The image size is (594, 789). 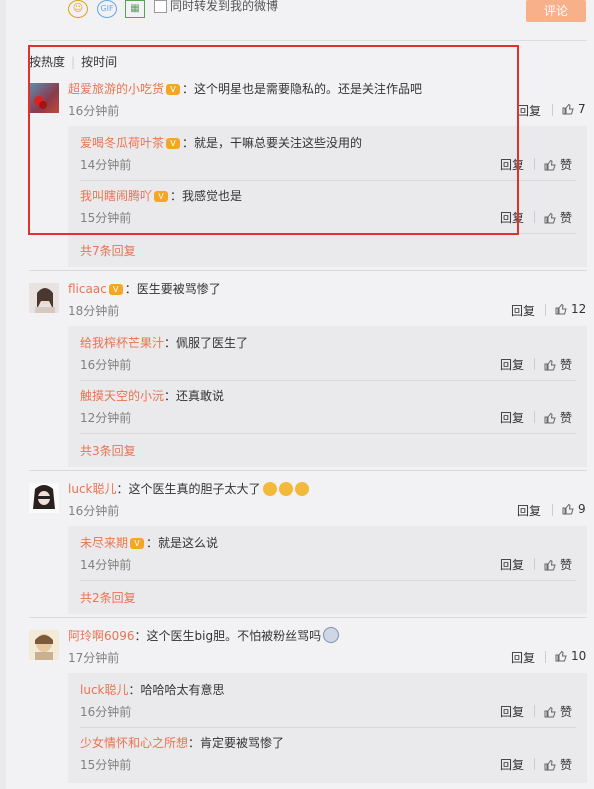 What do you see at coordinates (570, 309) in the screenshot?
I see `like-button: 12` at bounding box center [570, 309].